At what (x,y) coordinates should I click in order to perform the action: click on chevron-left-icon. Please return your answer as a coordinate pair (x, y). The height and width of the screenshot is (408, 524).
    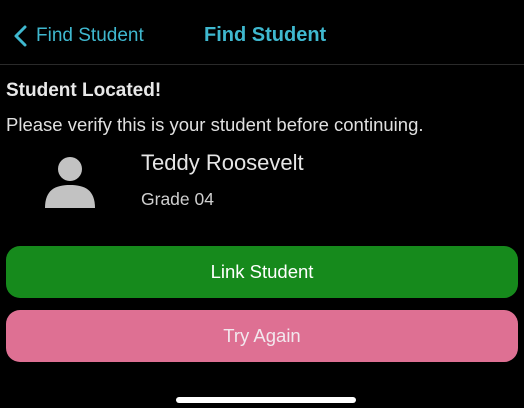
    Looking at the image, I should click on (20, 36).